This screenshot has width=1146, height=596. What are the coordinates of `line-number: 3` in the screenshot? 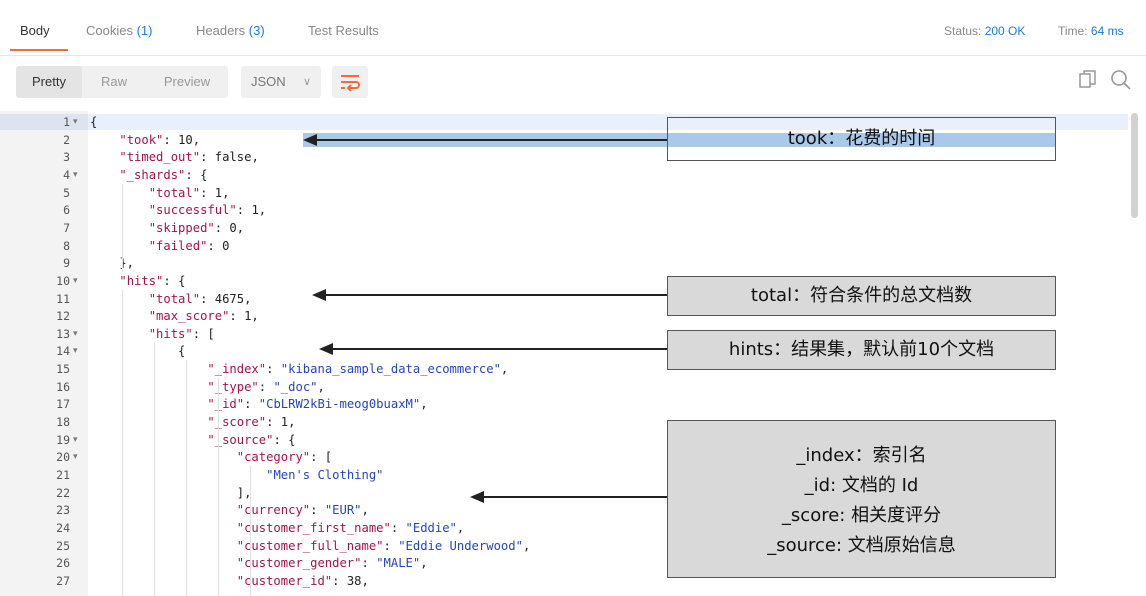 It's located at (66, 157).